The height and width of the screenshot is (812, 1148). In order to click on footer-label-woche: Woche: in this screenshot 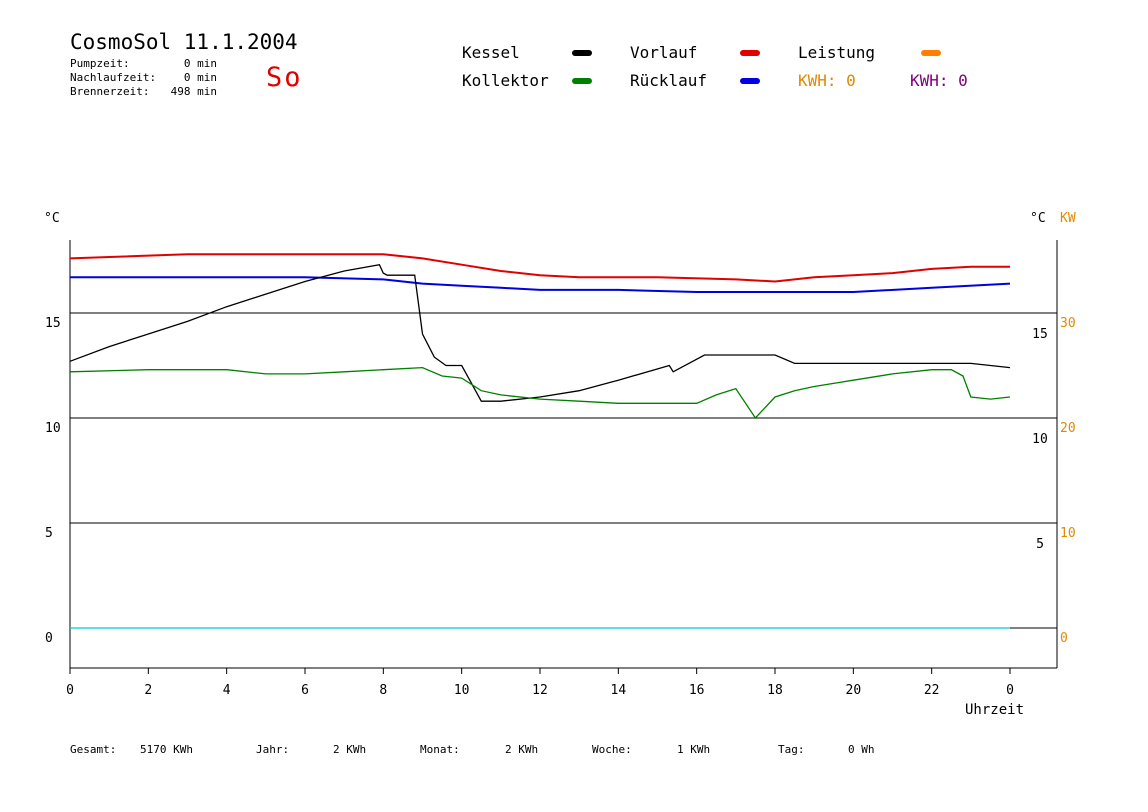, I will do `click(612, 749)`.